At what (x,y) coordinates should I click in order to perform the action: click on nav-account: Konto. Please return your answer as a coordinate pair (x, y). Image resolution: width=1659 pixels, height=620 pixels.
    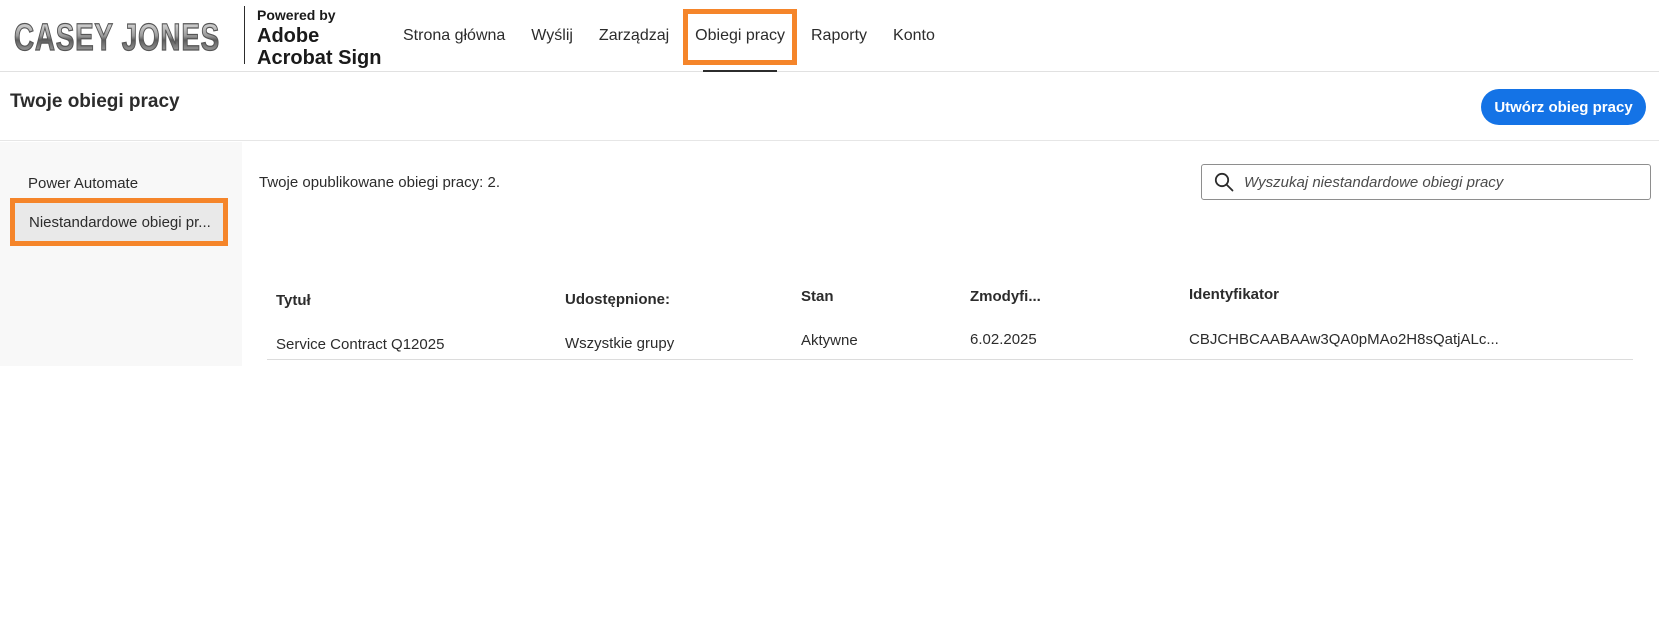
    Looking at the image, I should click on (914, 36).